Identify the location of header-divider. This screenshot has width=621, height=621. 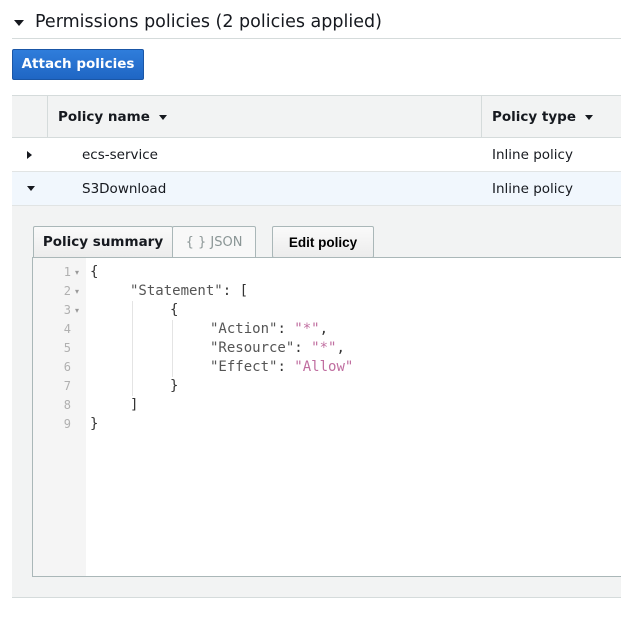
(316, 38).